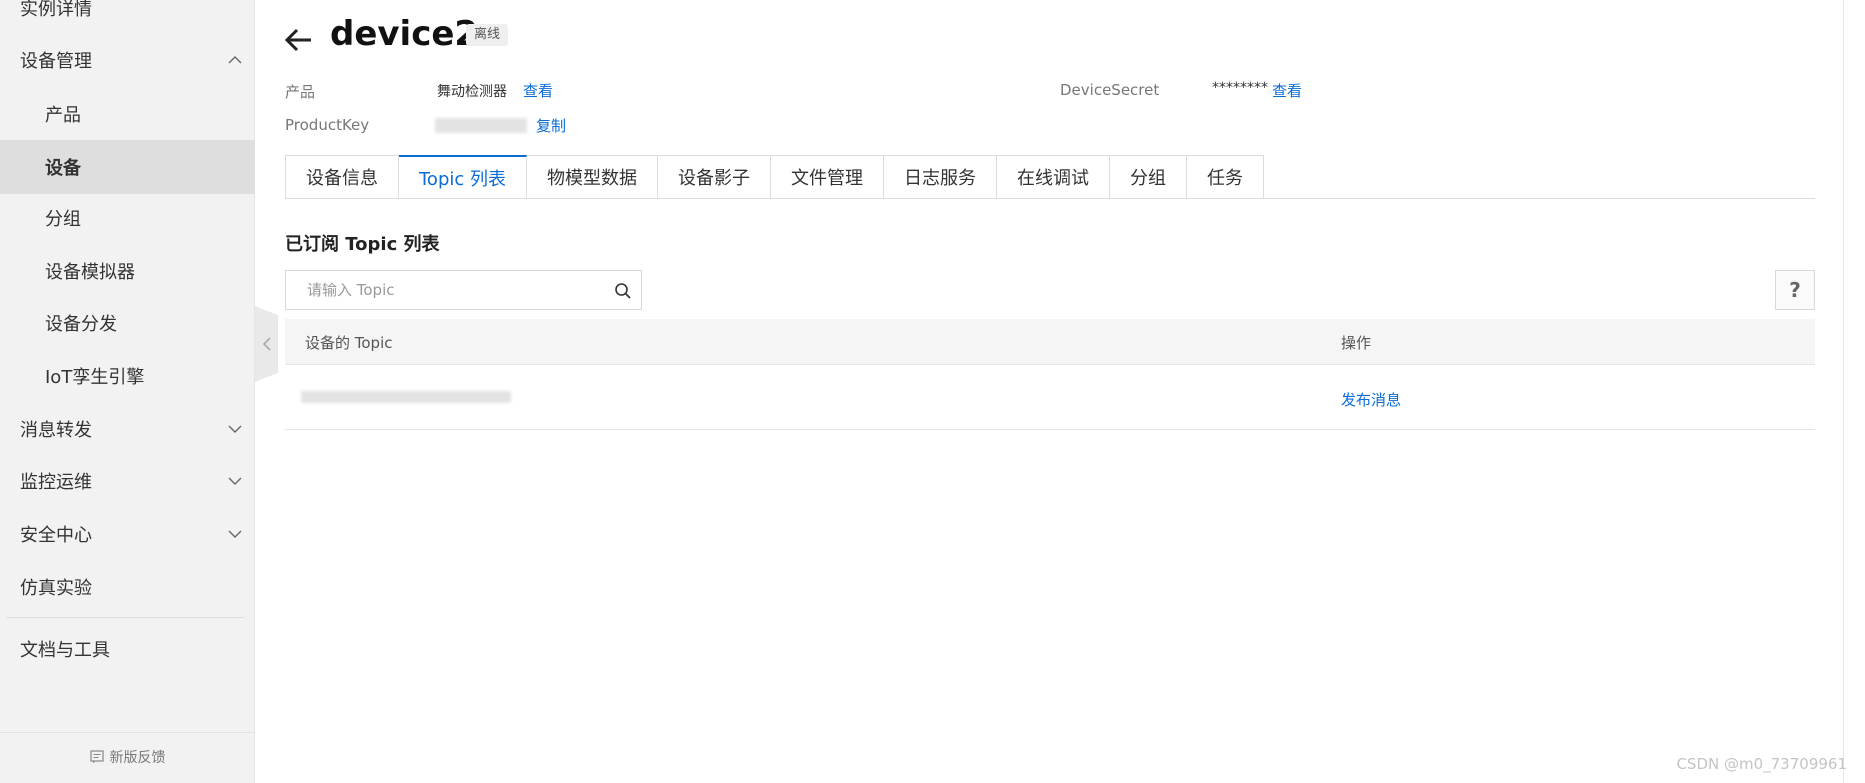 The image size is (1865, 783). What do you see at coordinates (90, 272) in the screenshot?
I see `sidebar-item-label: 设备模拟器` at bounding box center [90, 272].